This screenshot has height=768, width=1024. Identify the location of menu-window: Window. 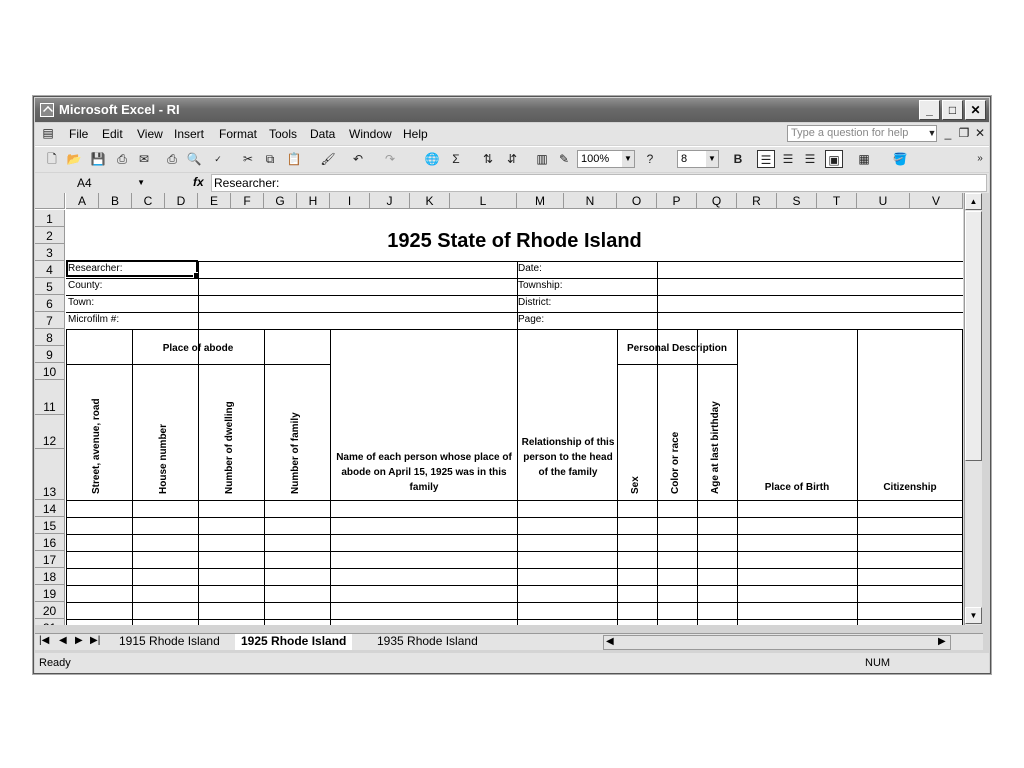
(370, 134).